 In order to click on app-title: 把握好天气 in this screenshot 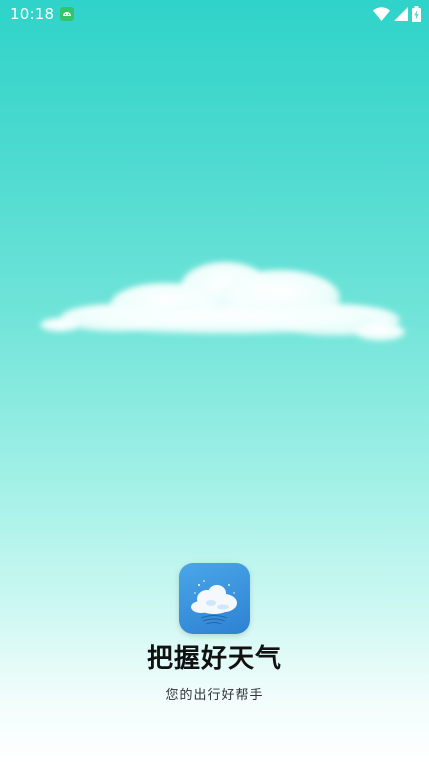, I will do `click(214, 659)`.